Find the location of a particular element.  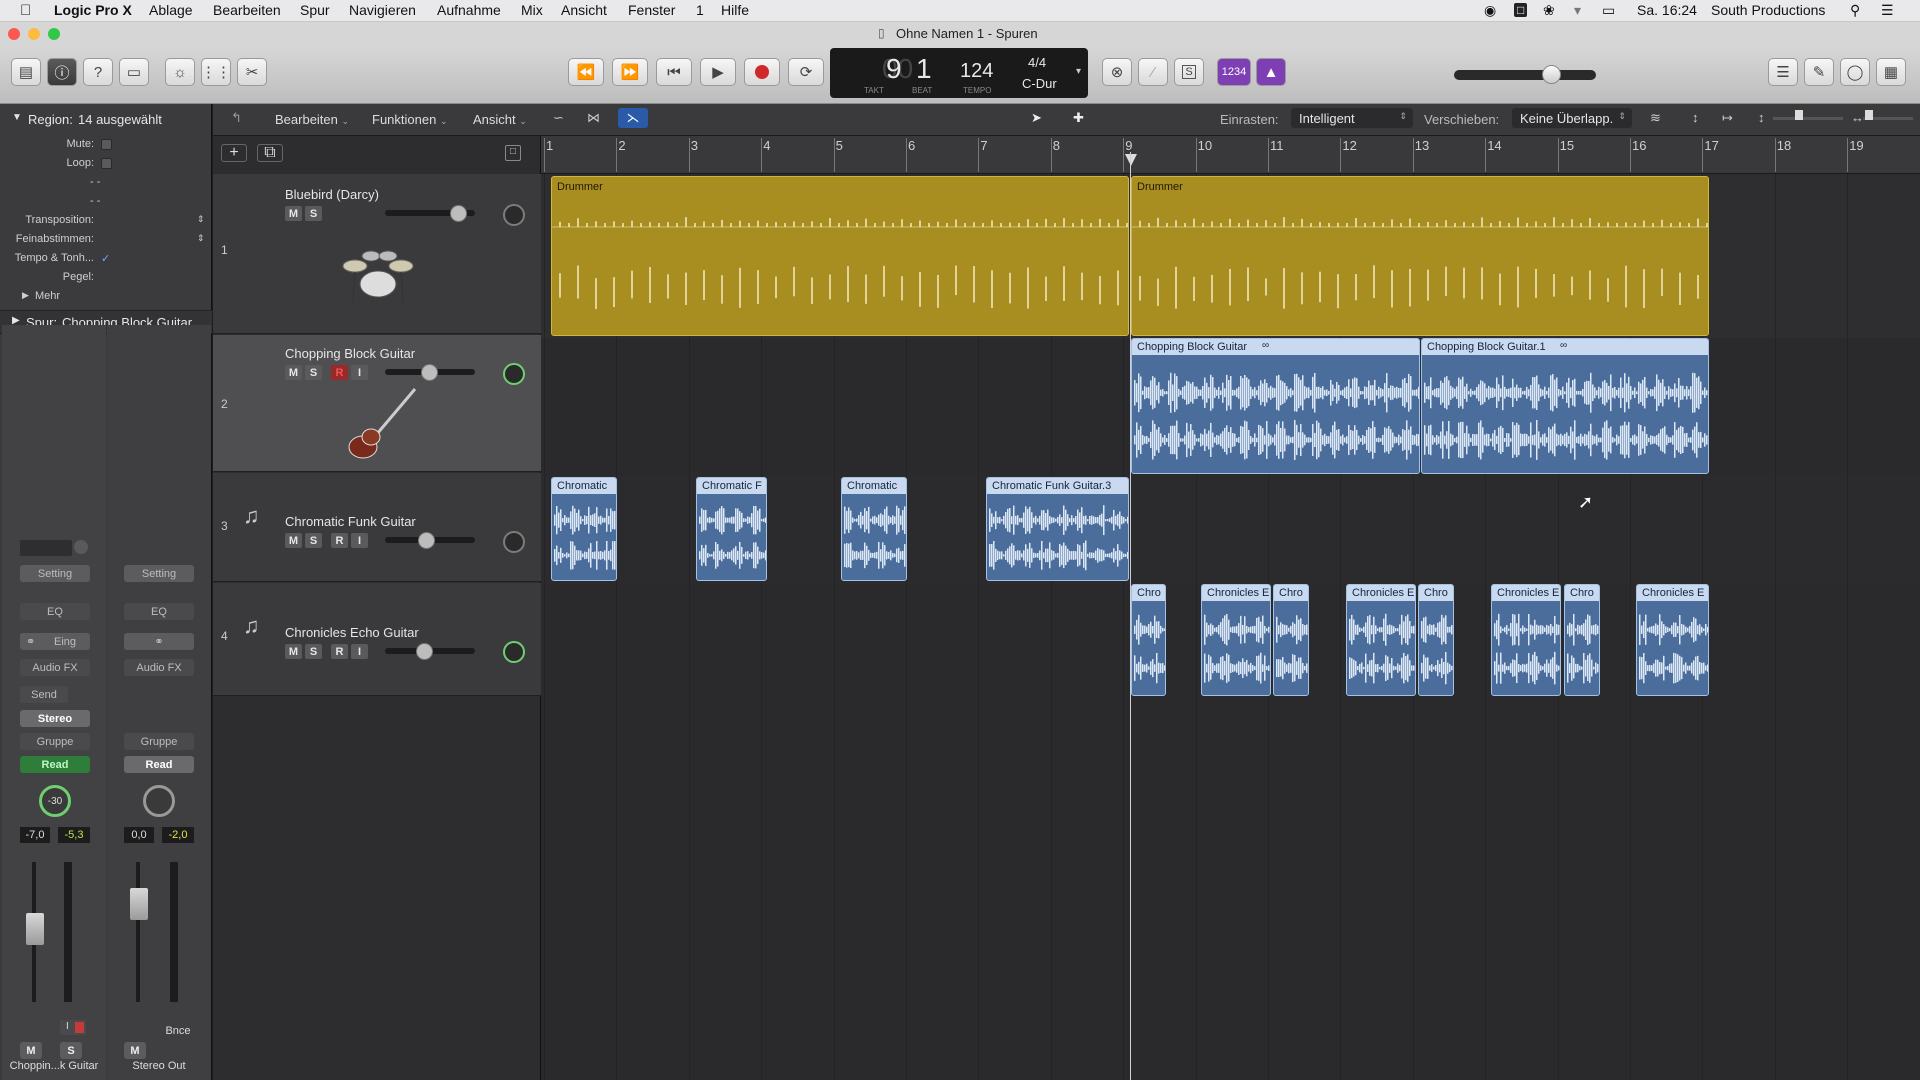

menu-aufnahme: Aufnahme is located at coordinates (469, 10).